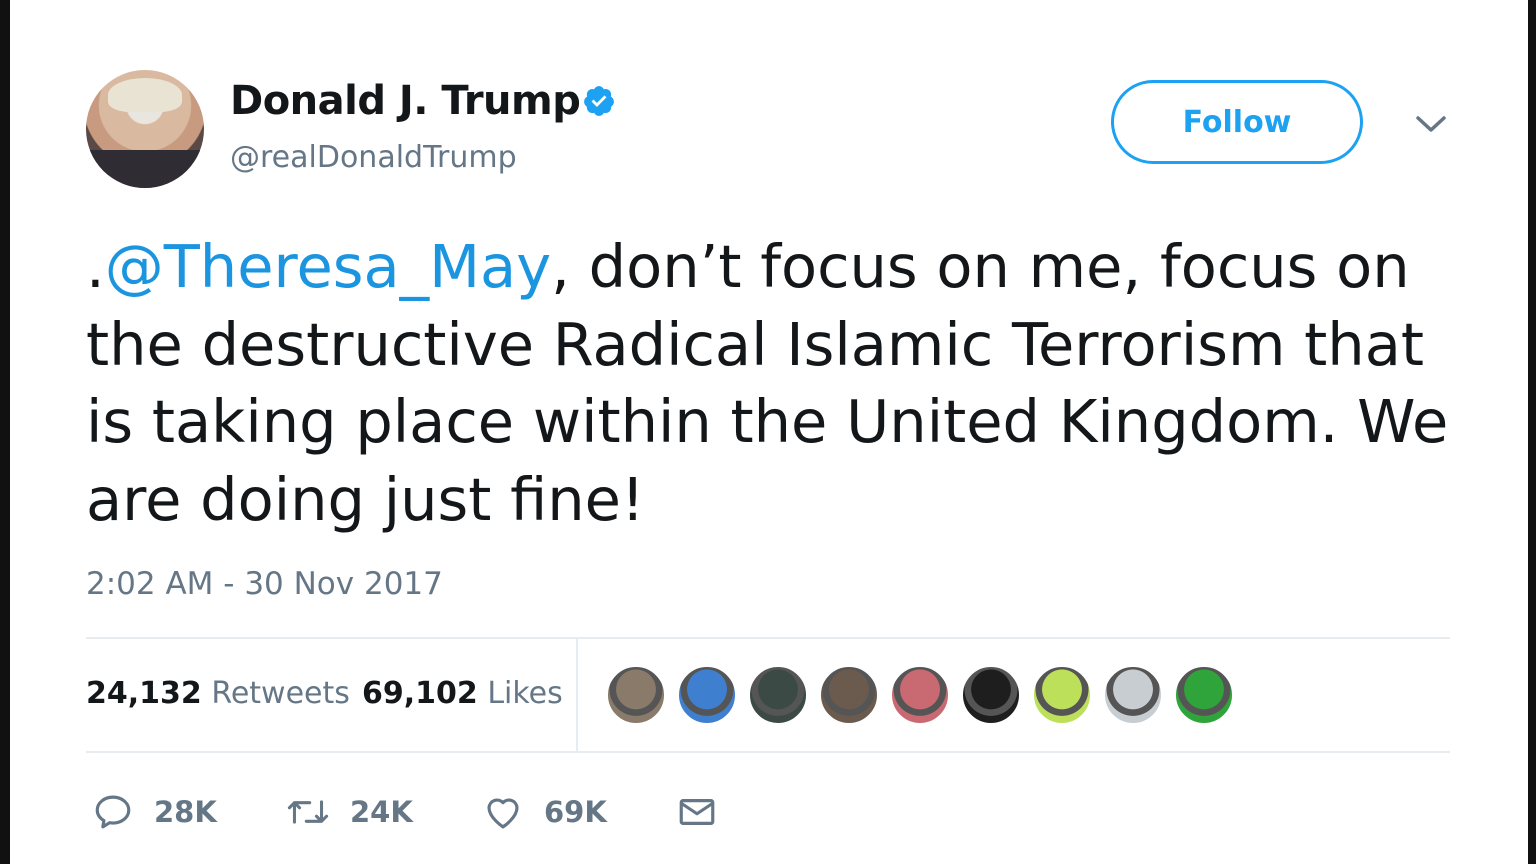  What do you see at coordinates (768, 752) in the screenshot?
I see `divider-bottom` at bounding box center [768, 752].